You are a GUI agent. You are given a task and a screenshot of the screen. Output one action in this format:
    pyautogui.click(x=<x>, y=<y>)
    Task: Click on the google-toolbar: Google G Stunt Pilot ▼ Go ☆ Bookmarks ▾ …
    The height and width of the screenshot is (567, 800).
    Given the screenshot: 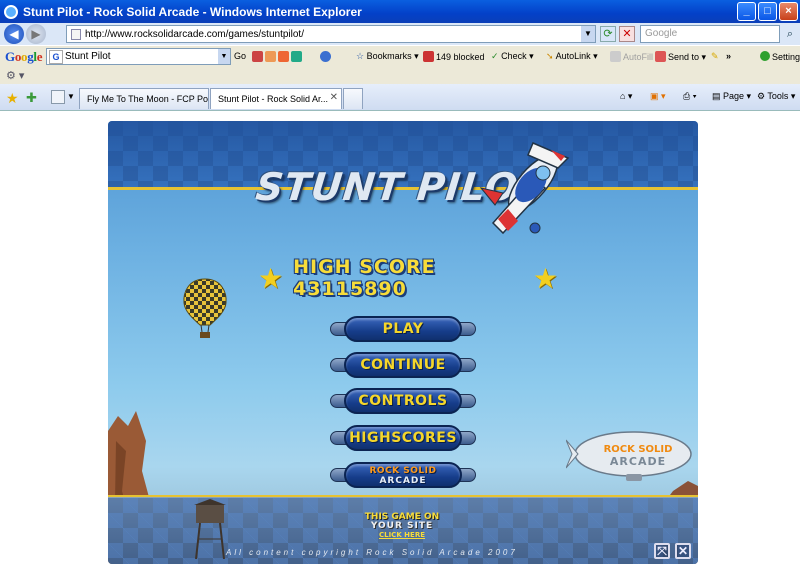 What is the action you would take?
    pyautogui.click(x=400, y=56)
    